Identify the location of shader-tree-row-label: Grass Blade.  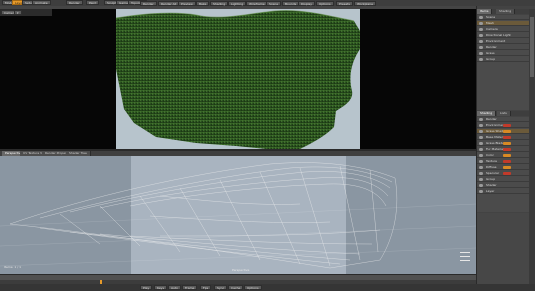
(495, 143).